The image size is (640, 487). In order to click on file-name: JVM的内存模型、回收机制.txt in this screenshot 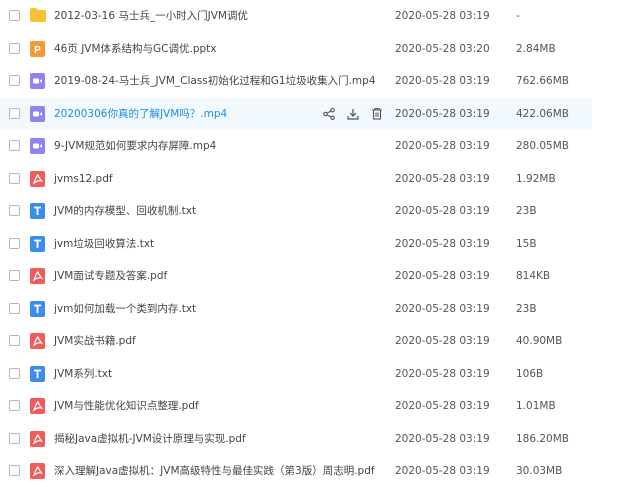, I will do `click(125, 211)`.